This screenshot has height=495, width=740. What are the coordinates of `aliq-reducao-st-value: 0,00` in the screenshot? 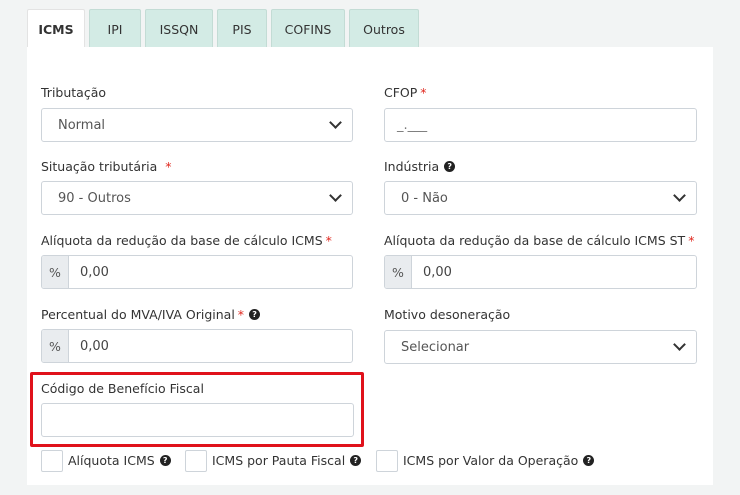 It's located at (437, 272).